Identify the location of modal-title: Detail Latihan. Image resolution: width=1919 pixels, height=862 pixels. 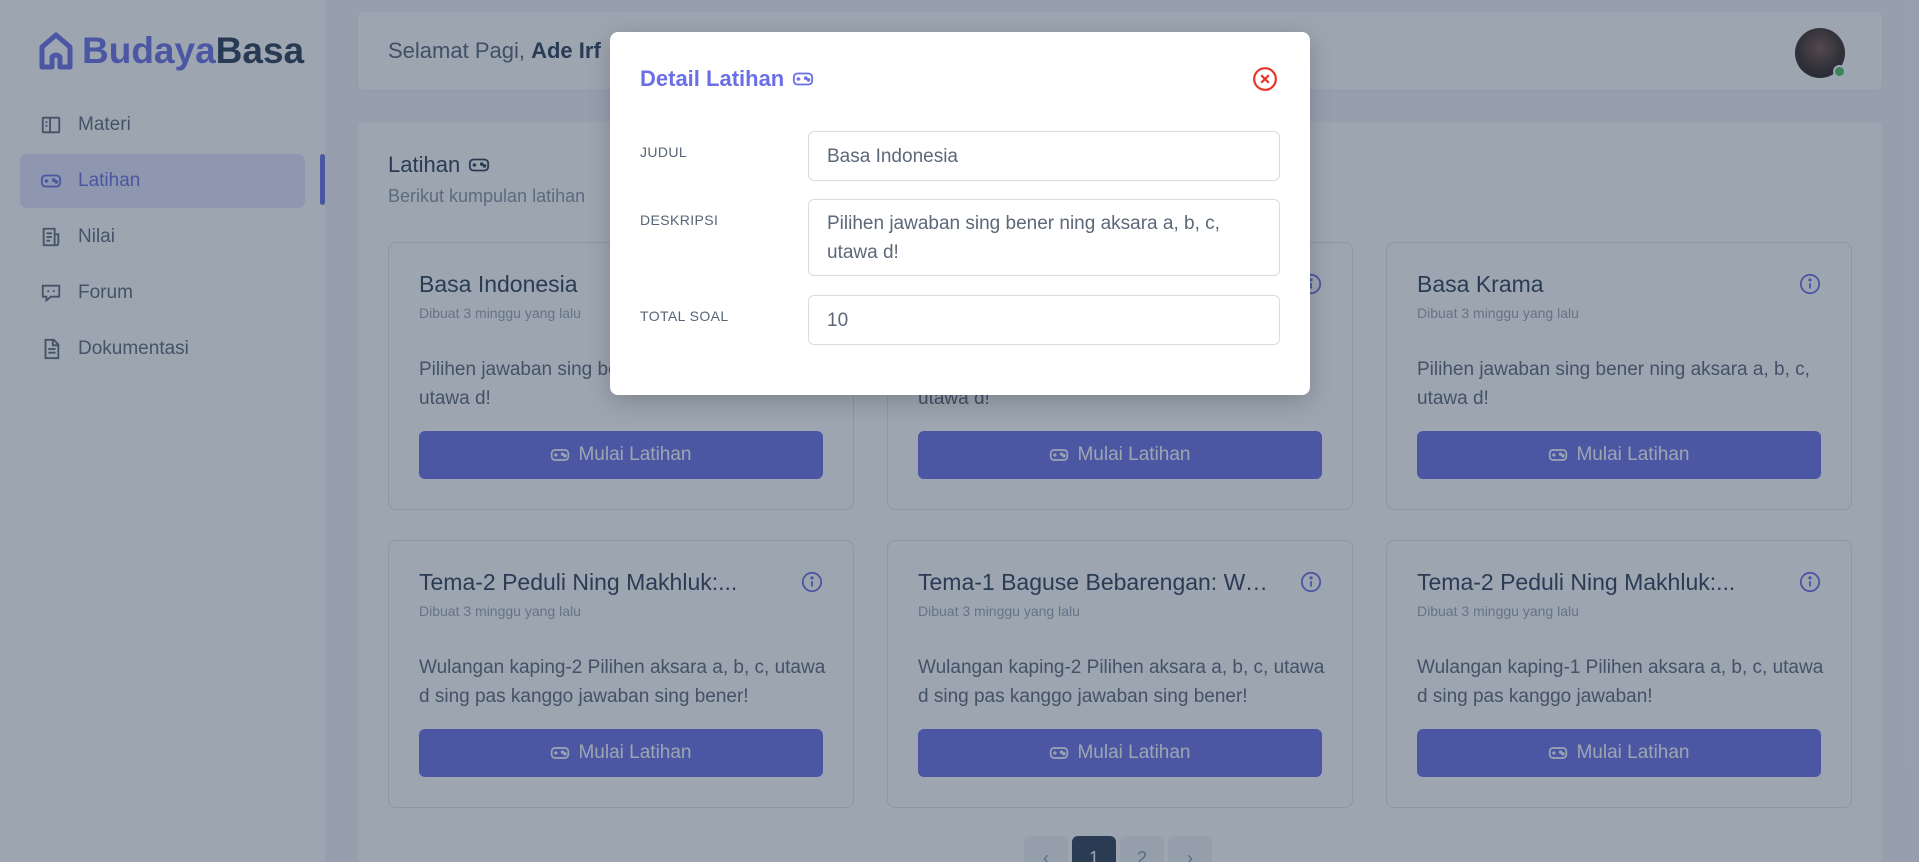
(727, 79).